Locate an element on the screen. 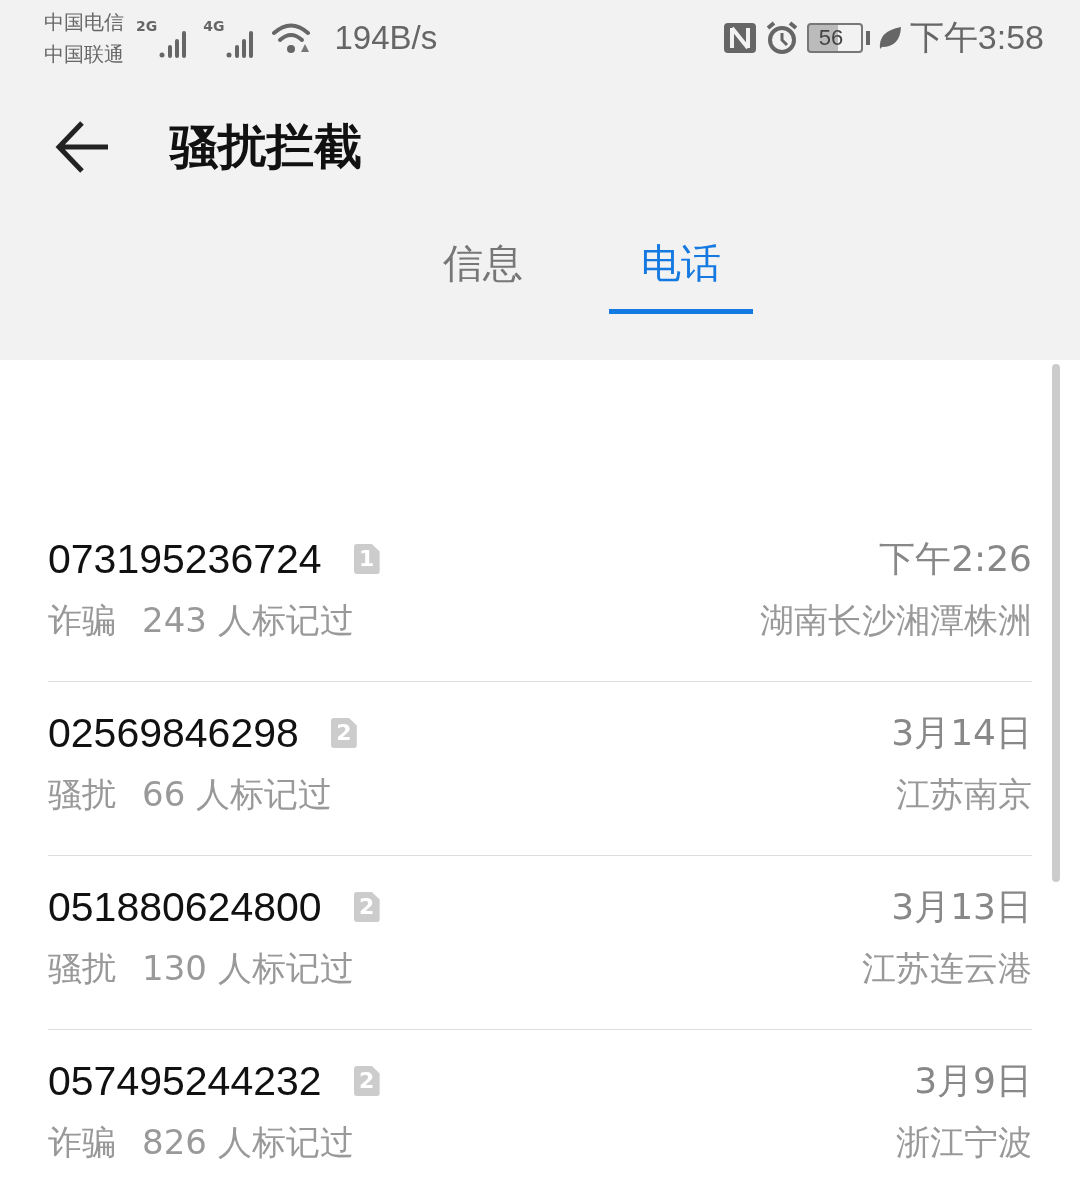 The height and width of the screenshot is (1177, 1080). call-location: 江苏连云港 is located at coordinates (947, 968).